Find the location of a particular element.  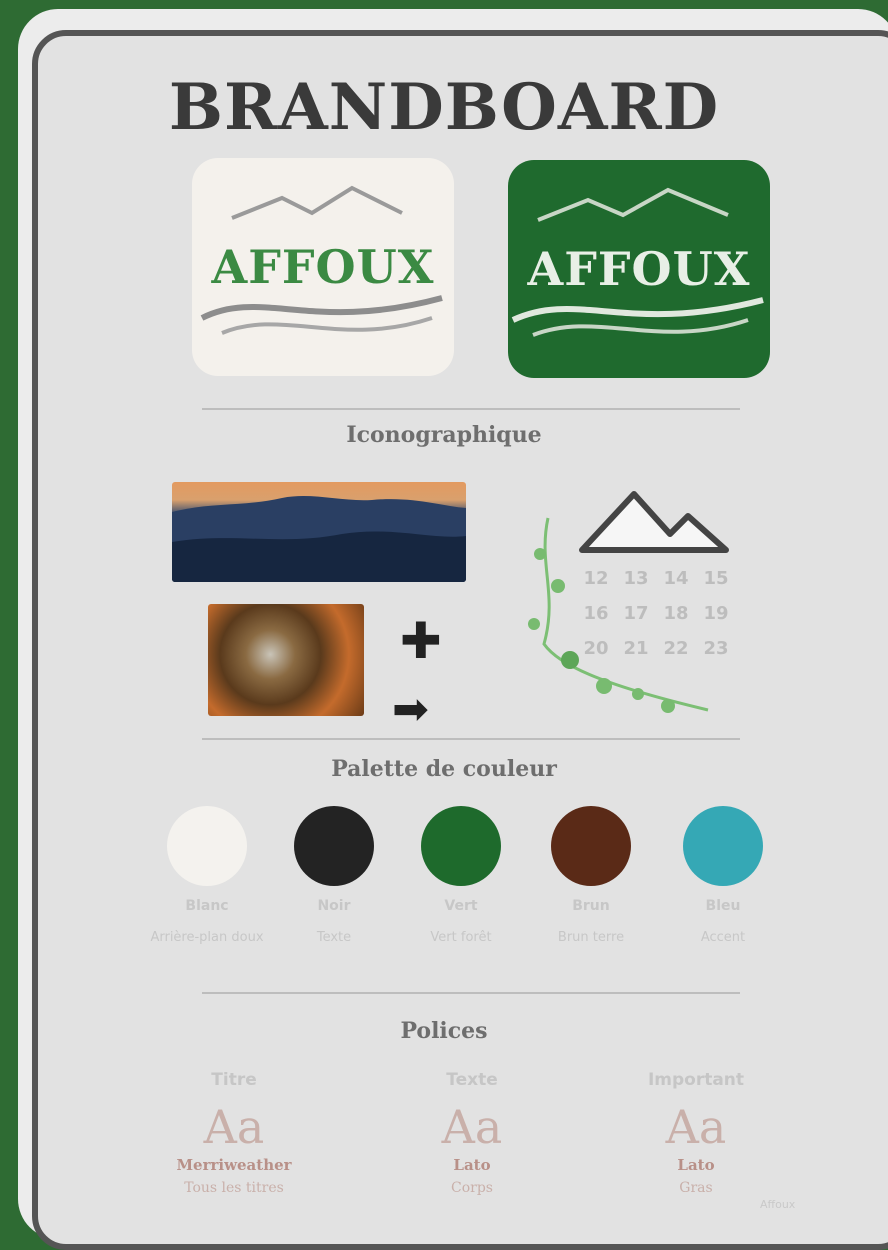

color-description: Texte is located at coordinates (334, 937).